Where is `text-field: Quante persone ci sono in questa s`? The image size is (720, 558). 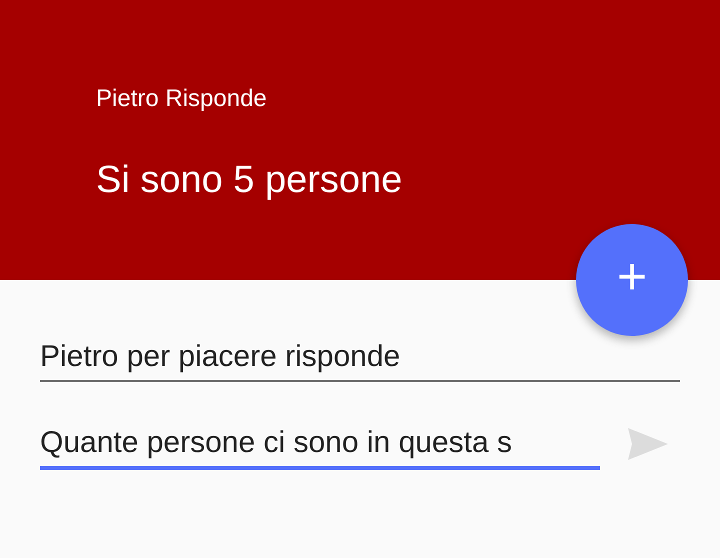
text-field: Quante persone ci sono in questa s is located at coordinates (320, 446).